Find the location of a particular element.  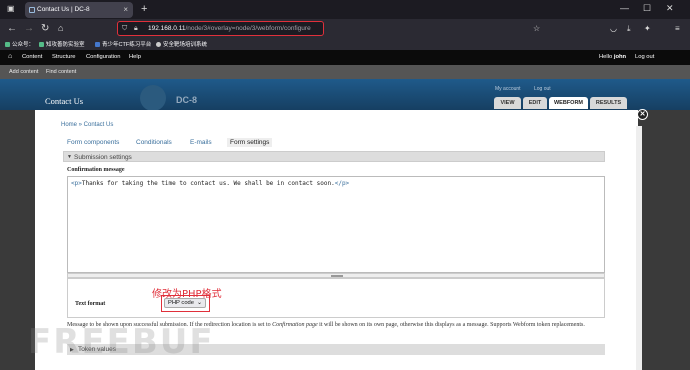

browser-tab-bar: ▣ Contact Us | DC-8 × + — ☐ ✕ is located at coordinates (345, 9).